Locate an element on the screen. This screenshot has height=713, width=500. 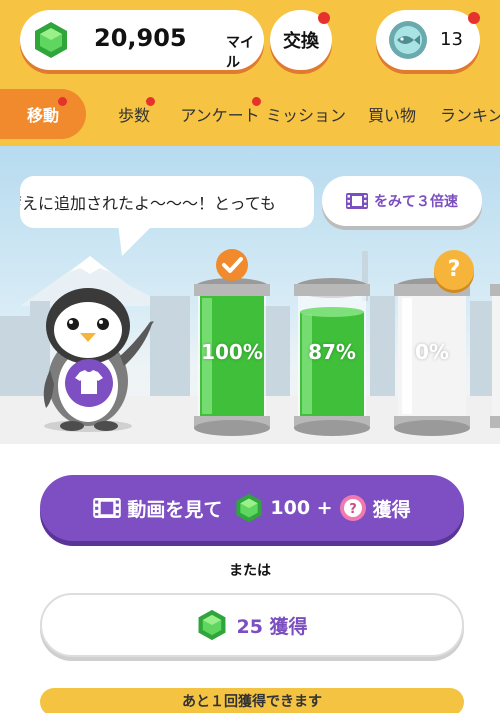
get-label: 25 獲得 is located at coordinates (272, 626).